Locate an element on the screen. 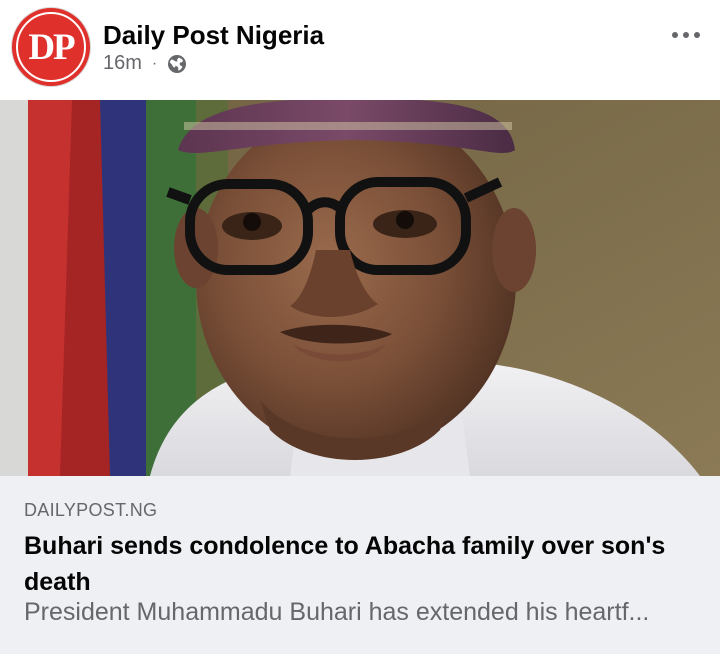 Image resolution: width=720 pixels, height=654 pixels. post-meta: 16m · is located at coordinates (145, 63).